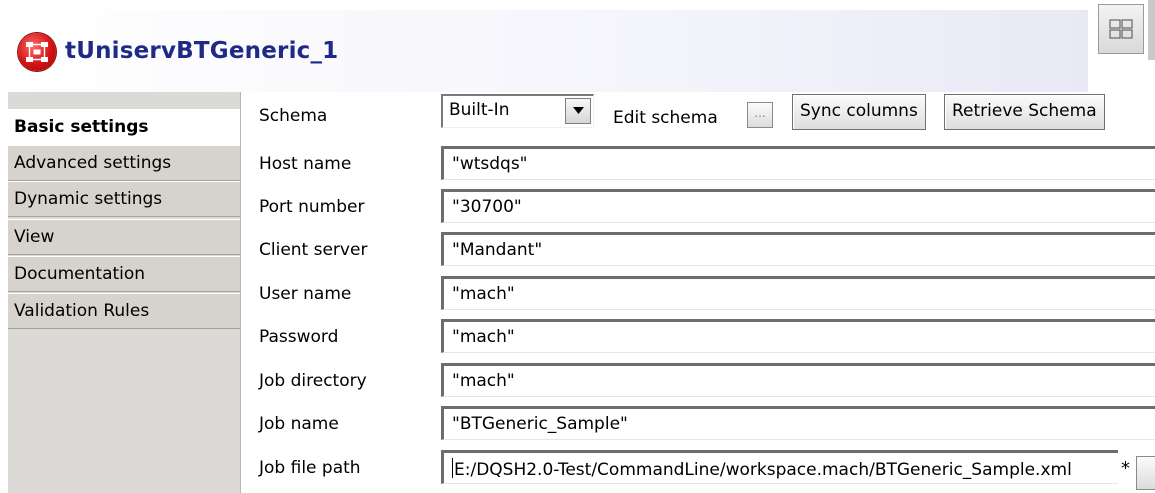 The image size is (1155, 493). I want to click on tab-label: Advanced settings, so click(93, 163).